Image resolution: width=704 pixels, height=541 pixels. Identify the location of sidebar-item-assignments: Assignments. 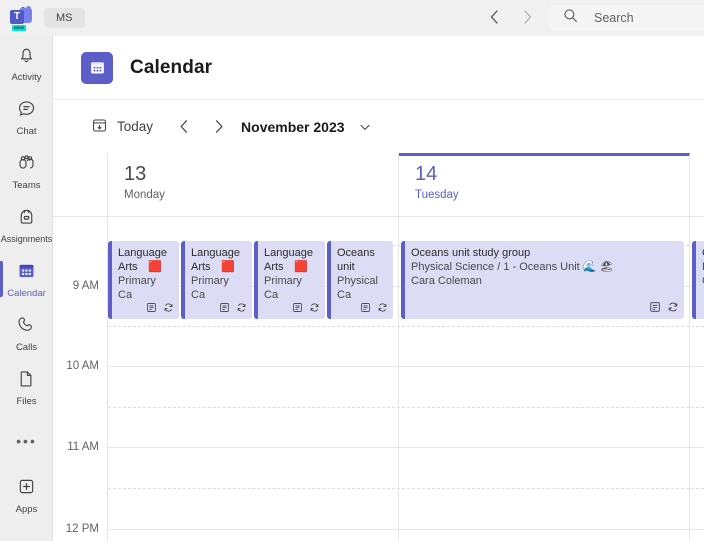
(26, 225).